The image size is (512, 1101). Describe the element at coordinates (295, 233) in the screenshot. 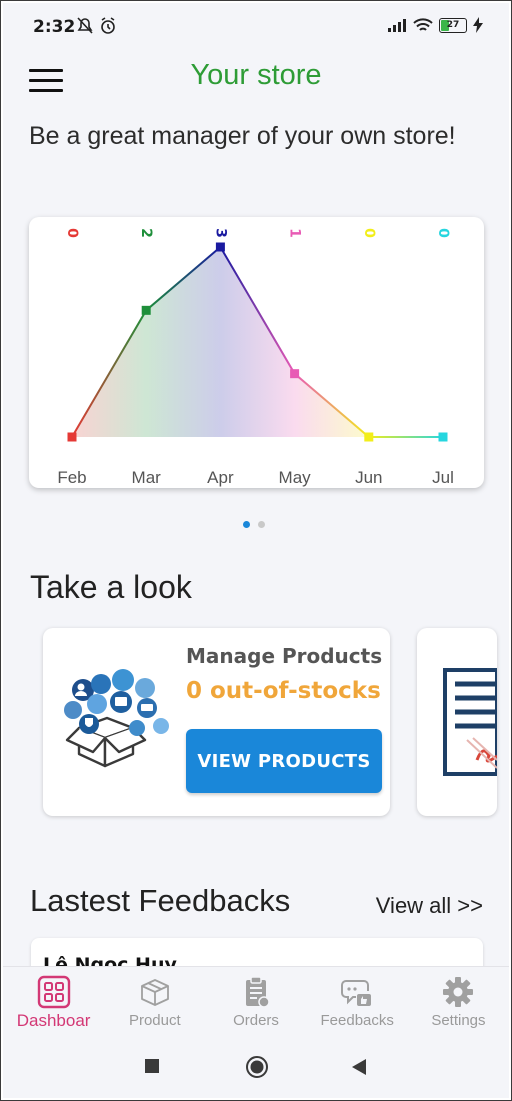

I see `chart-value-label: 1` at that location.